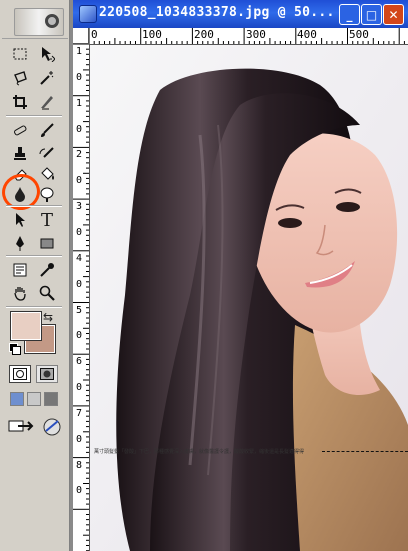  I want to click on full-screen-mode-button, so click(51, 399).